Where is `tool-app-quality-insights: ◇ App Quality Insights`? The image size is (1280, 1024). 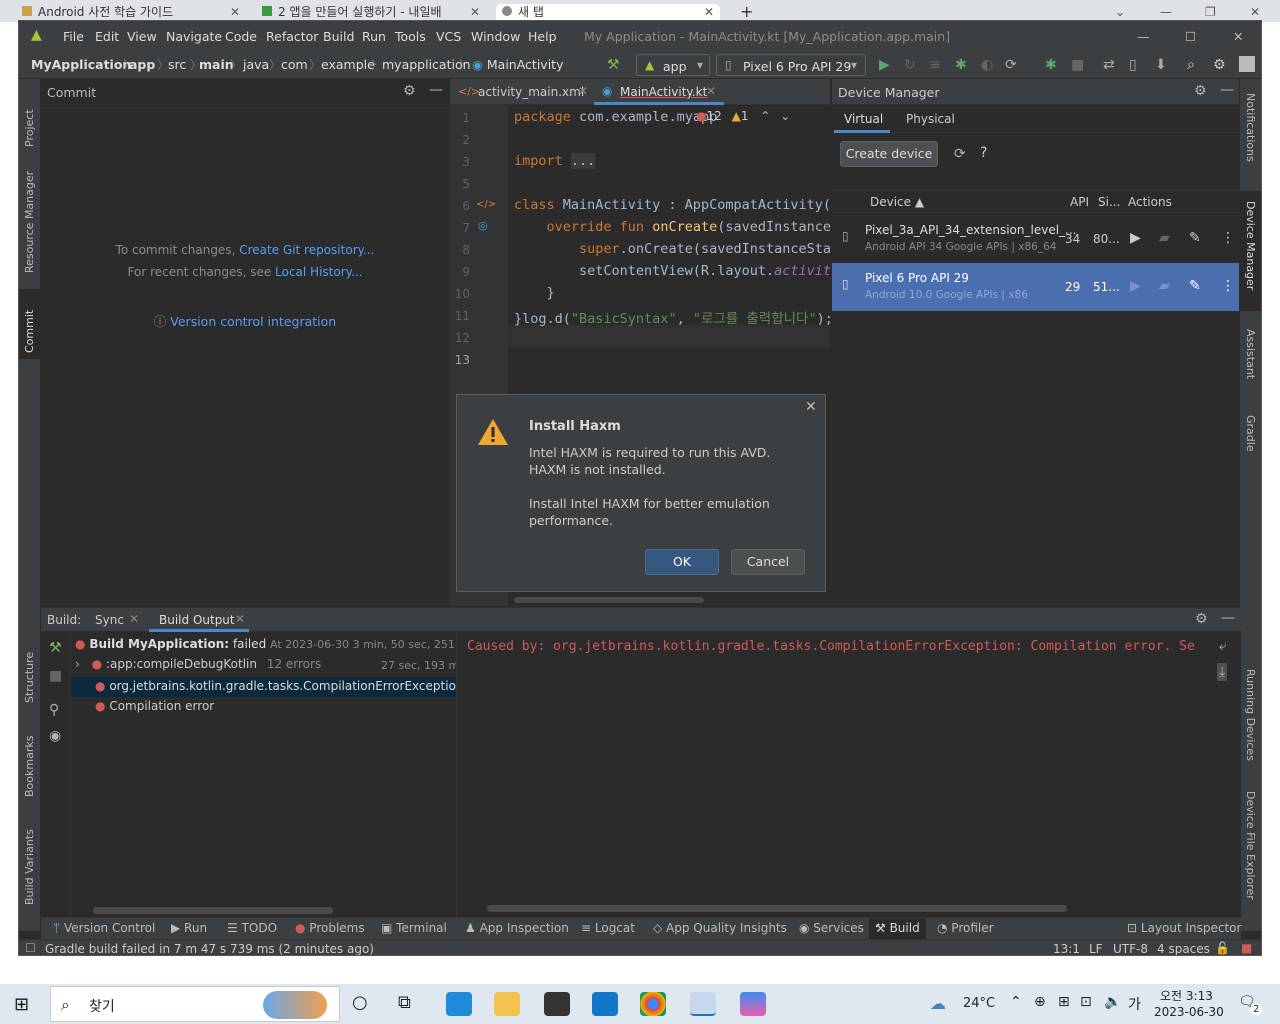
tool-app-quality-insights: ◇ App Quality Insights is located at coordinates (720, 928).